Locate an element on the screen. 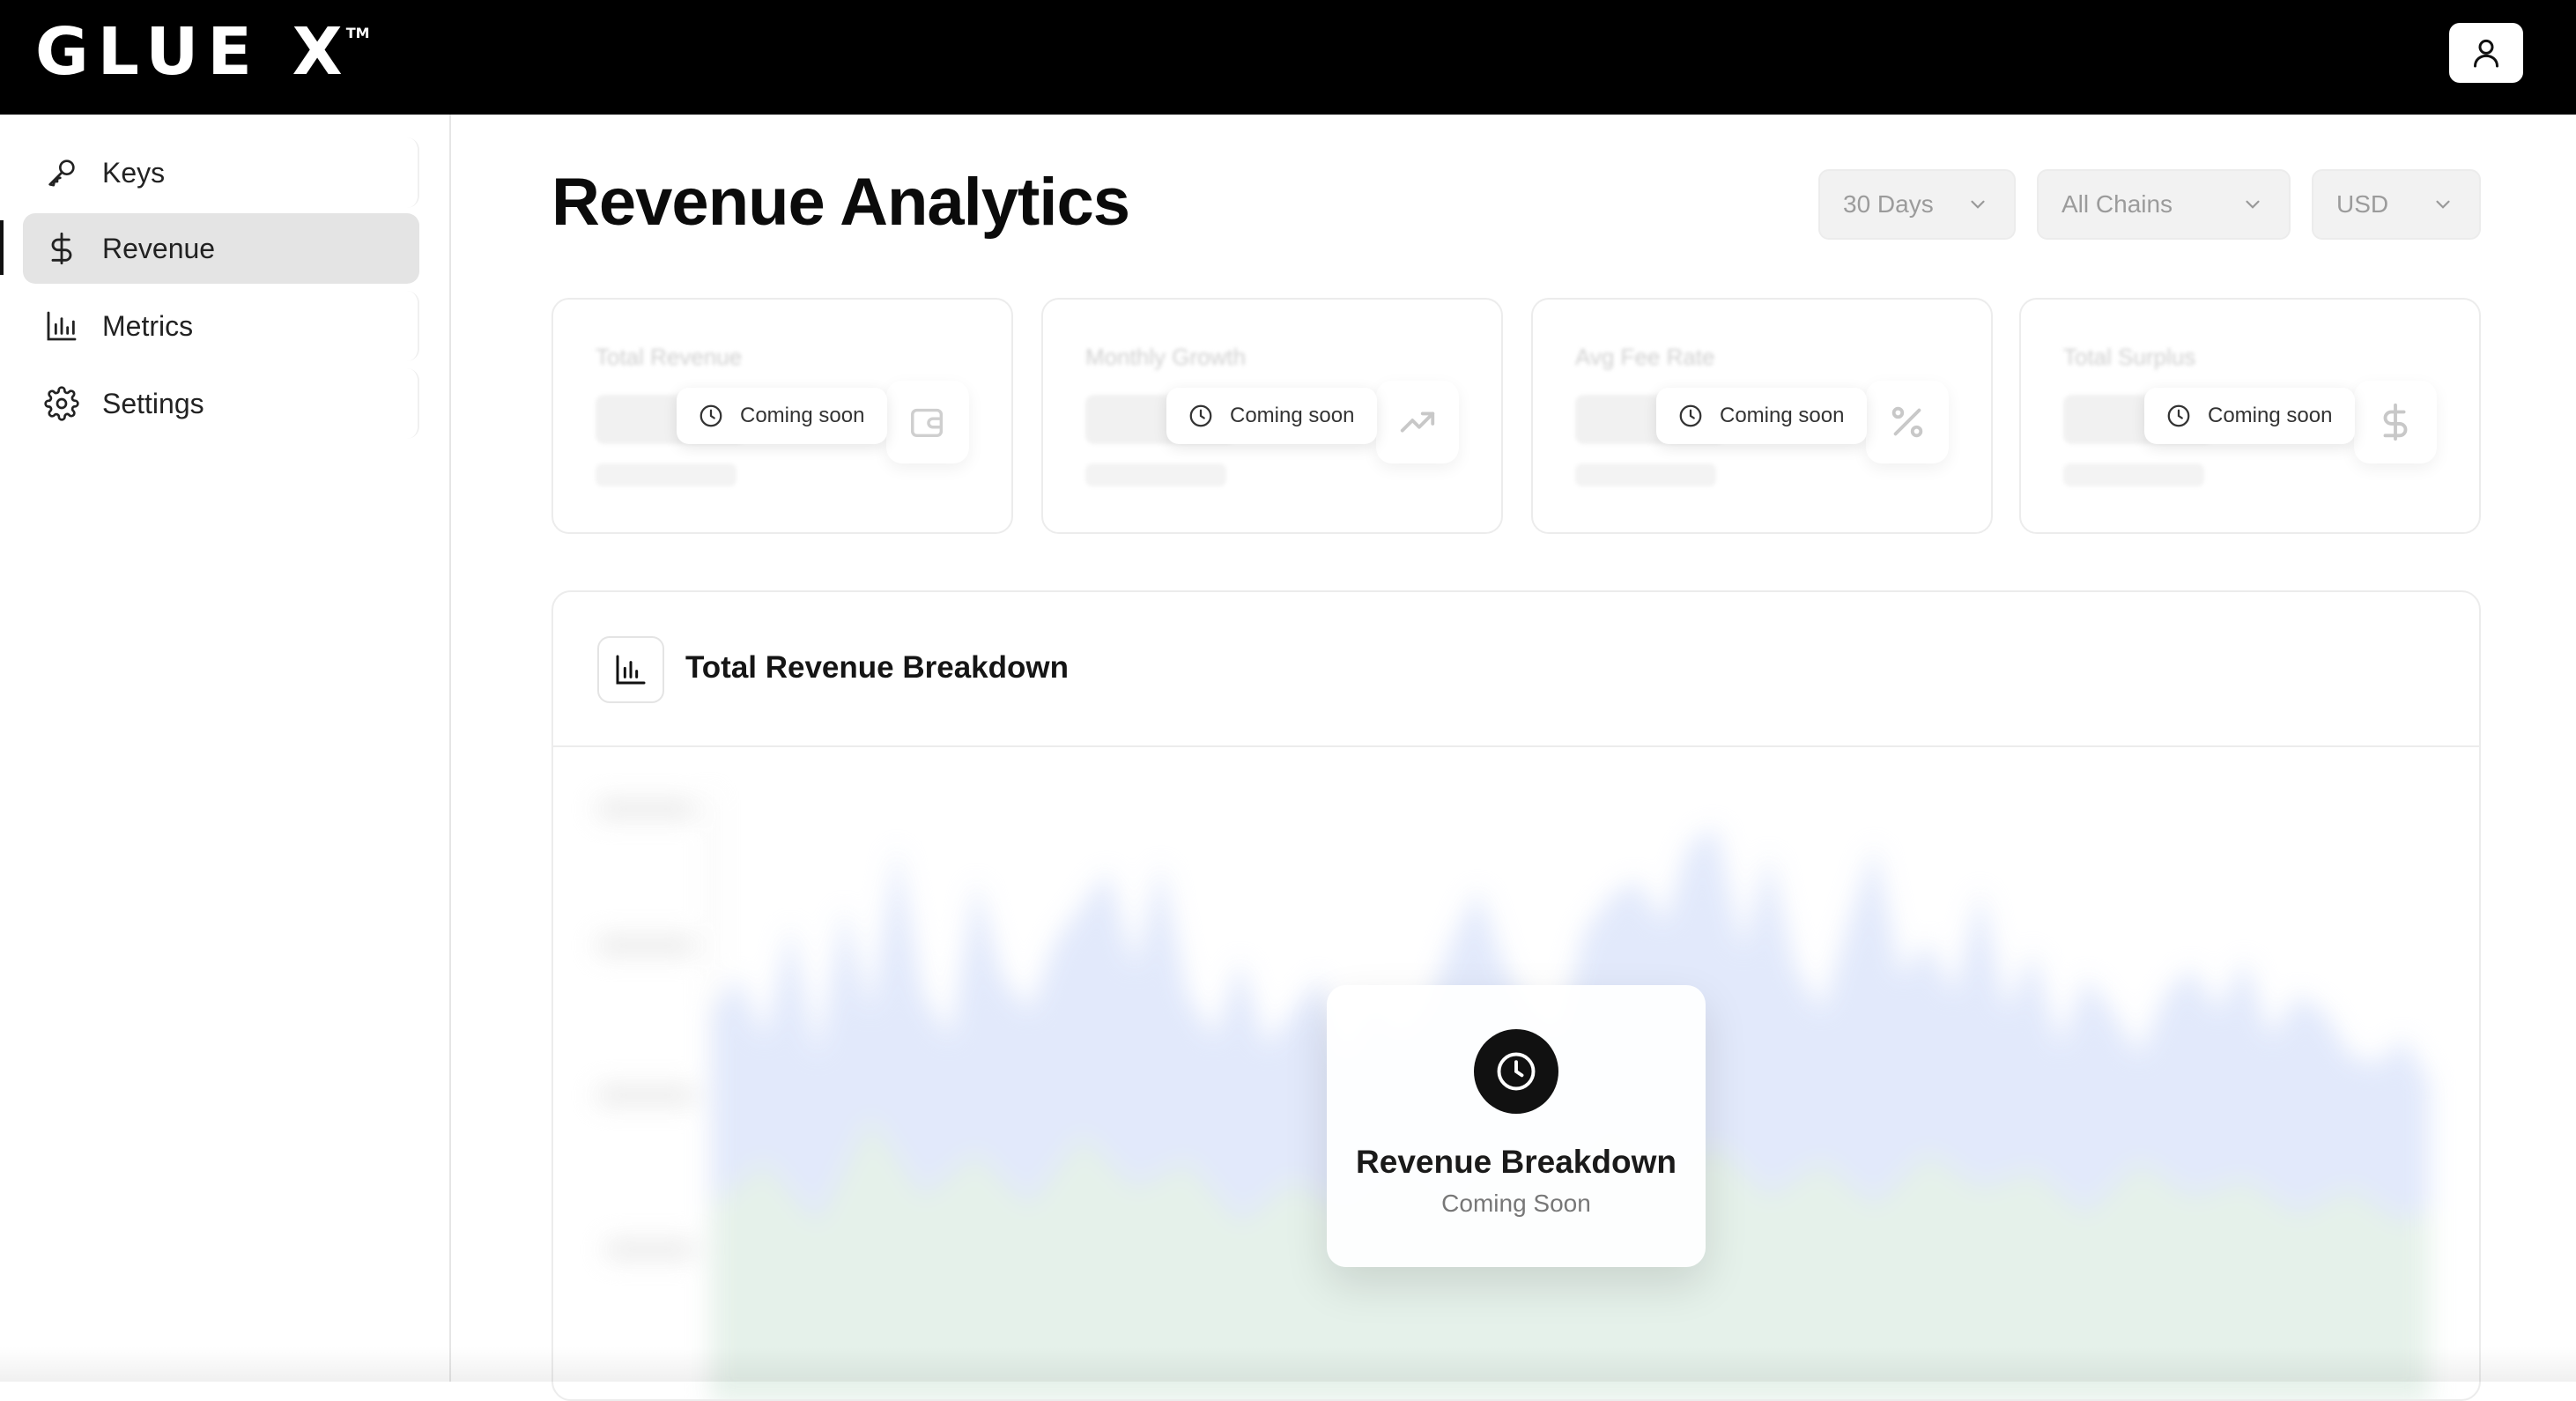 Image resolution: width=2576 pixels, height=1401 pixels. key-icon is located at coordinates (61, 172).